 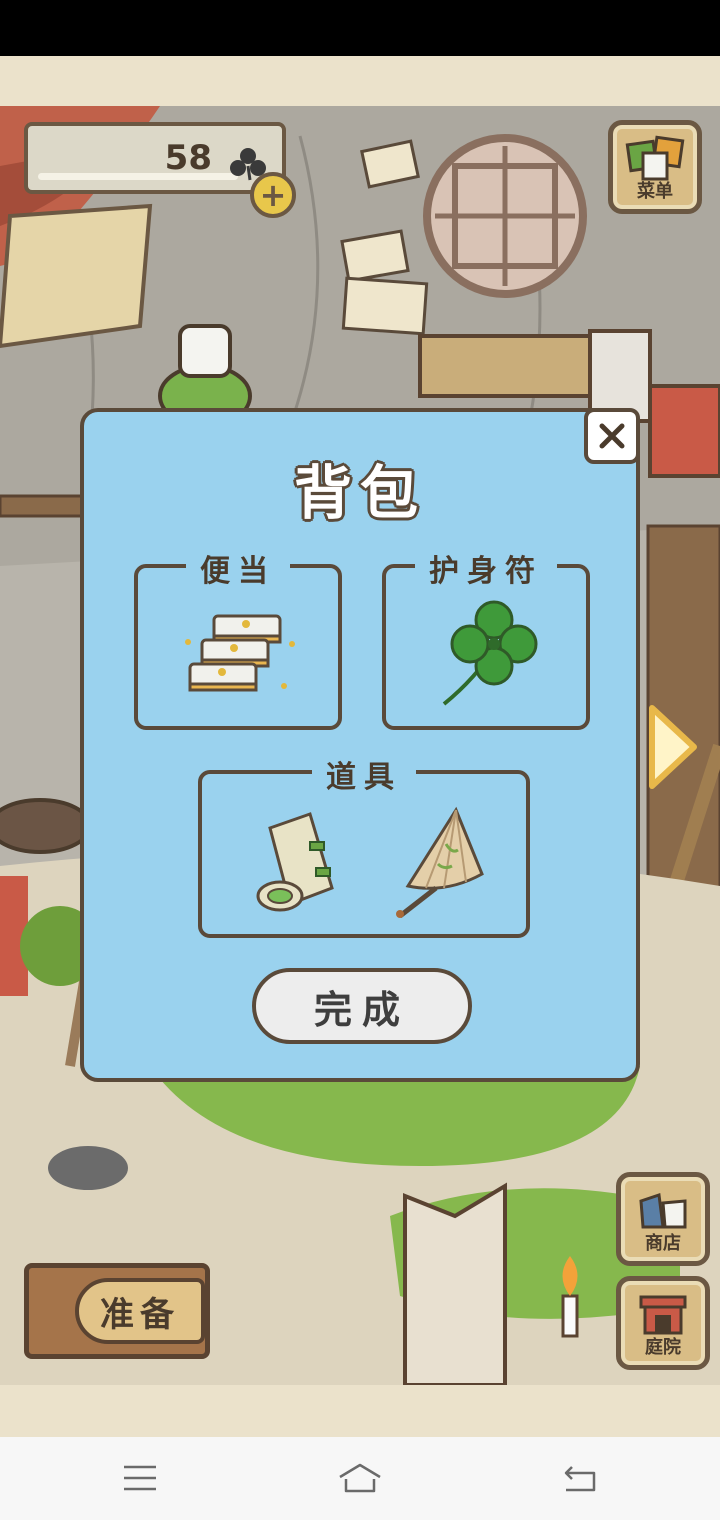 I want to click on shop-label: 商店, so click(x=663, y=1243).